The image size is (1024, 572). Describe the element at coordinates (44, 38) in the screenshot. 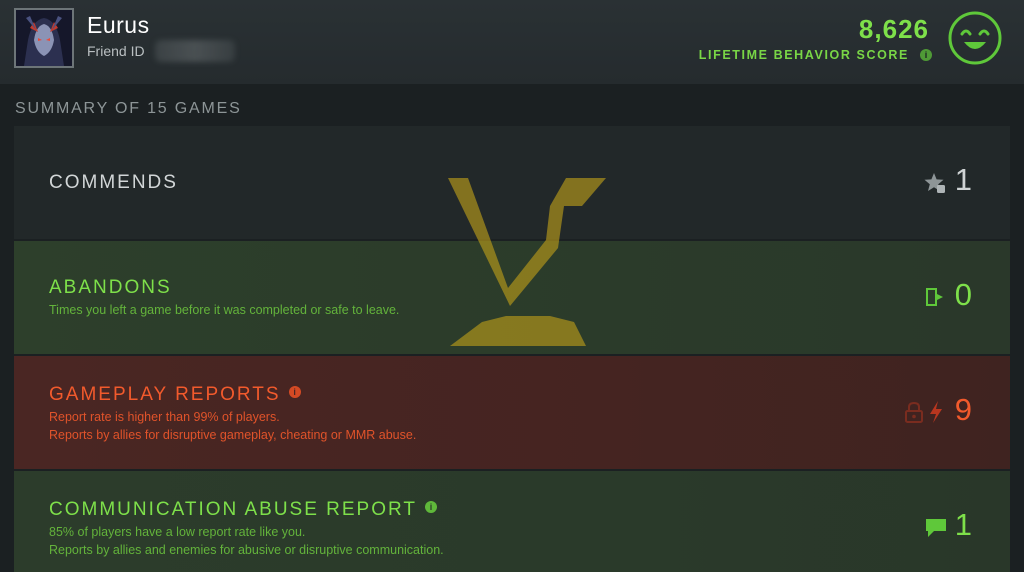

I see `avatar` at that location.